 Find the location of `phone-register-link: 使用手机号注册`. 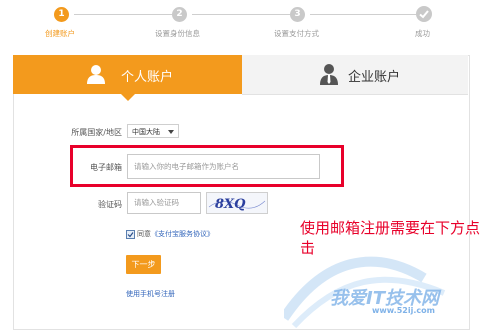

phone-register-link: 使用手机号注册 is located at coordinates (150, 294).